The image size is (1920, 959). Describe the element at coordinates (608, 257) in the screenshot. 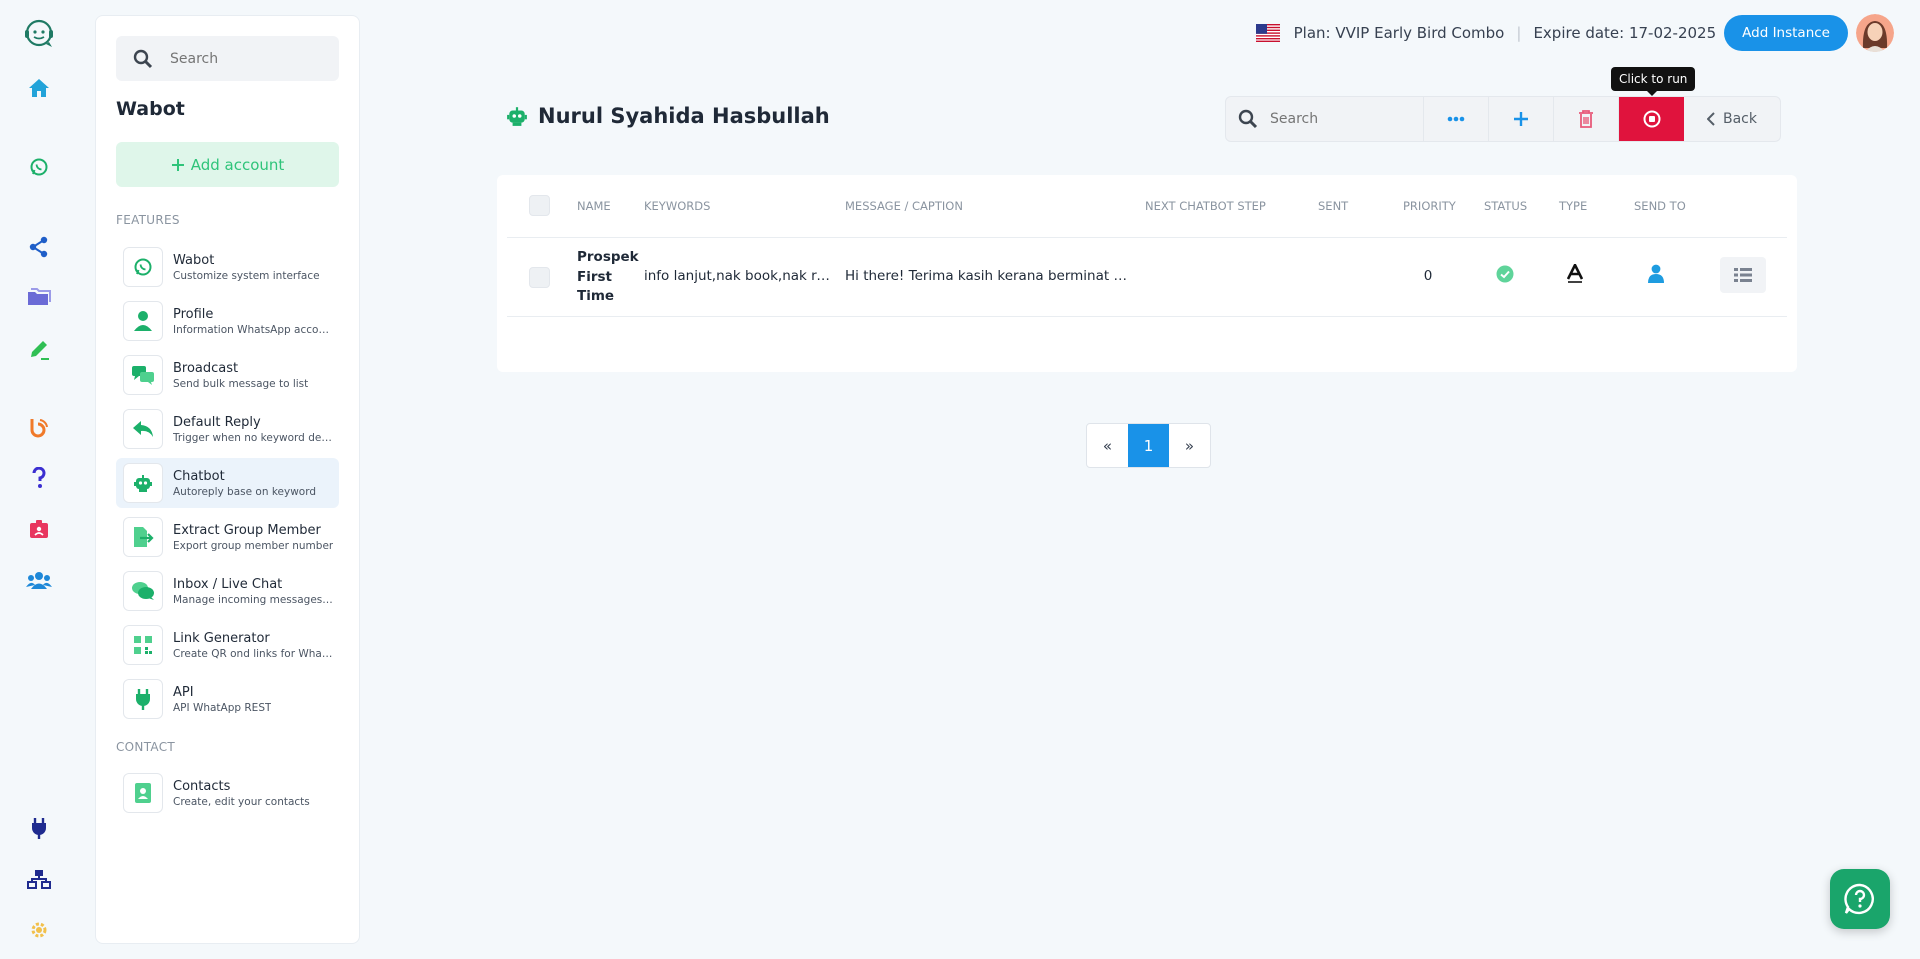

I see `row-name-line: Prospek` at that location.